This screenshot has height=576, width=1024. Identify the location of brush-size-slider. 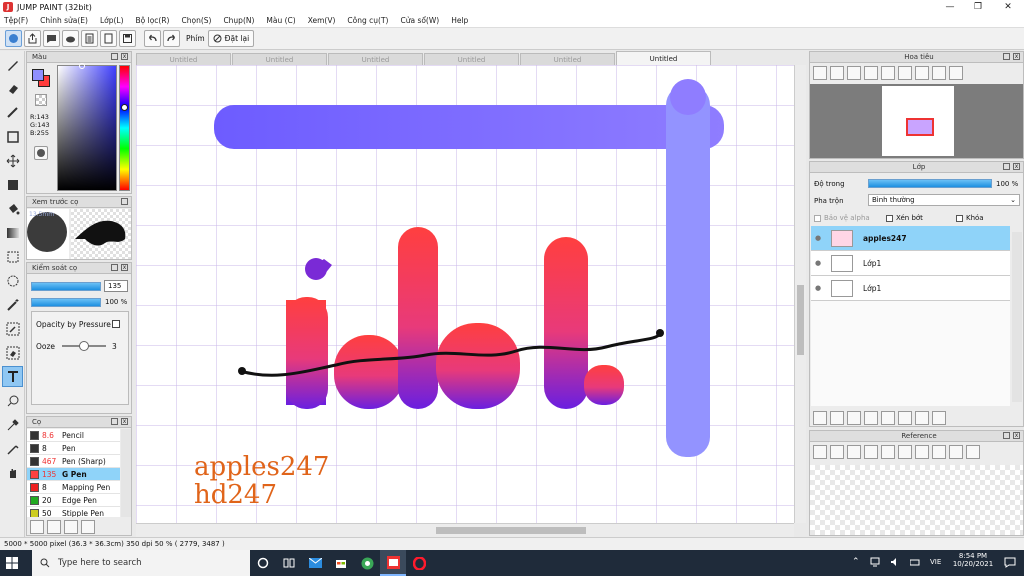
(66, 286).